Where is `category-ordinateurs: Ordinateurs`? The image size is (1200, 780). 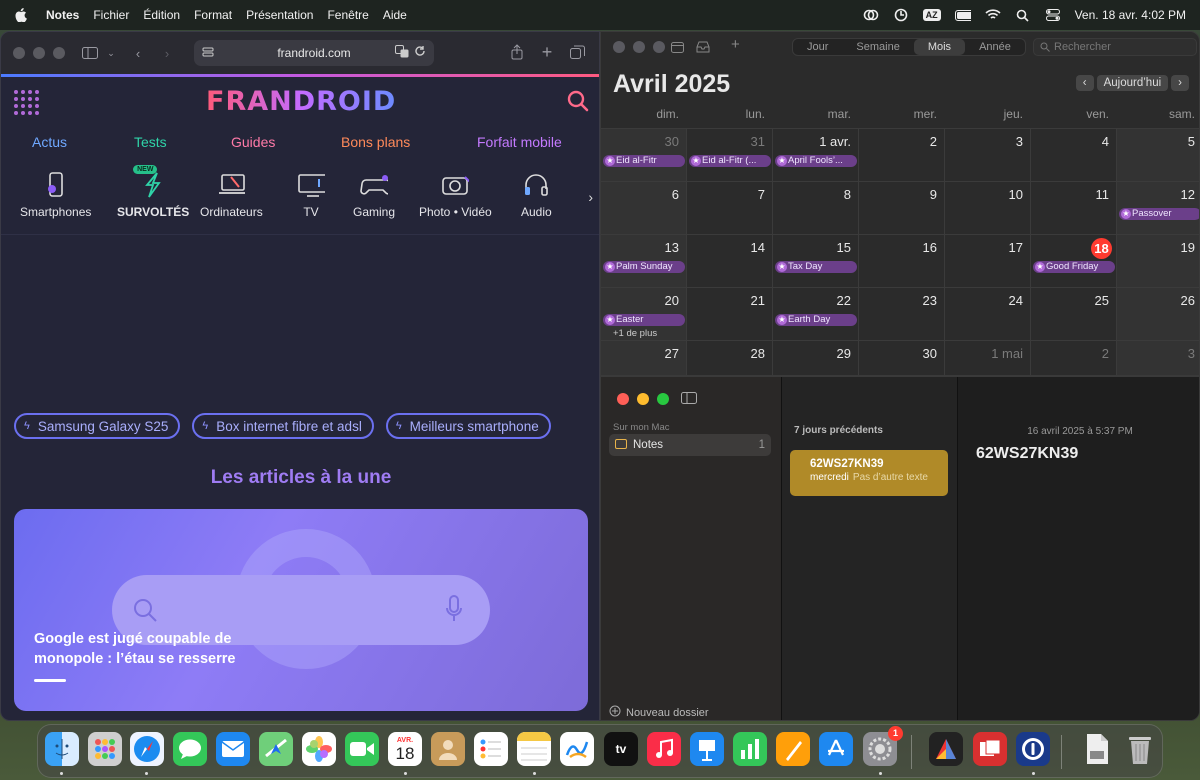
category-ordinateurs: Ordinateurs is located at coordinates (231, 195).